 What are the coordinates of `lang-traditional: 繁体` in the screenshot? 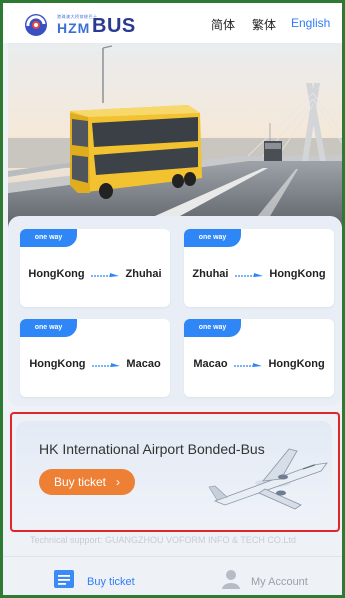 It's located at (264, 24).